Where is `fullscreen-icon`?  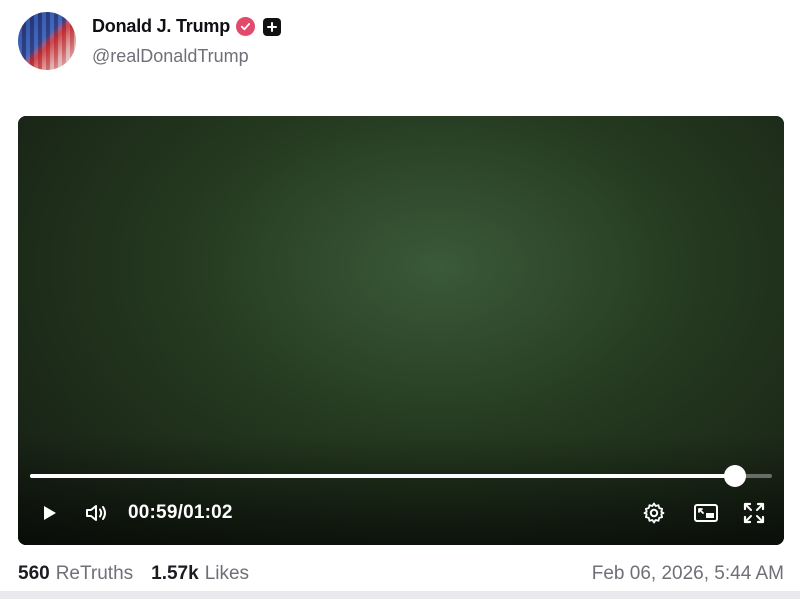 fullscreen-icon is located at coordinates (754, 513).